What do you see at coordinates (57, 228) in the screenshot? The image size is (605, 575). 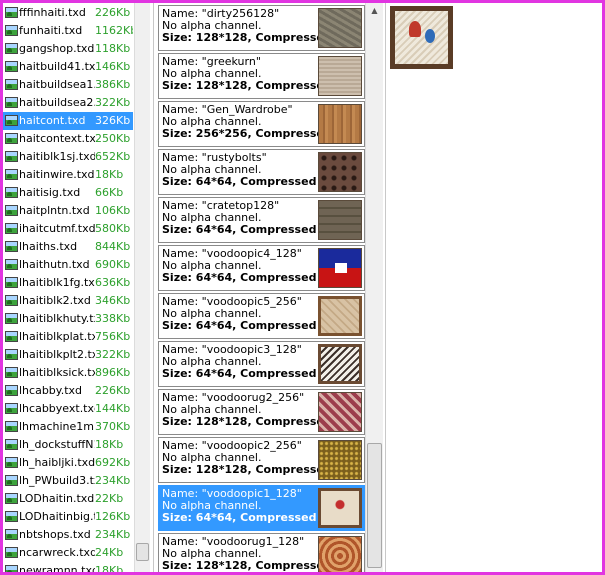 I see `file-name: ihaitcutmf.txd` at bounding box center [57, 228].